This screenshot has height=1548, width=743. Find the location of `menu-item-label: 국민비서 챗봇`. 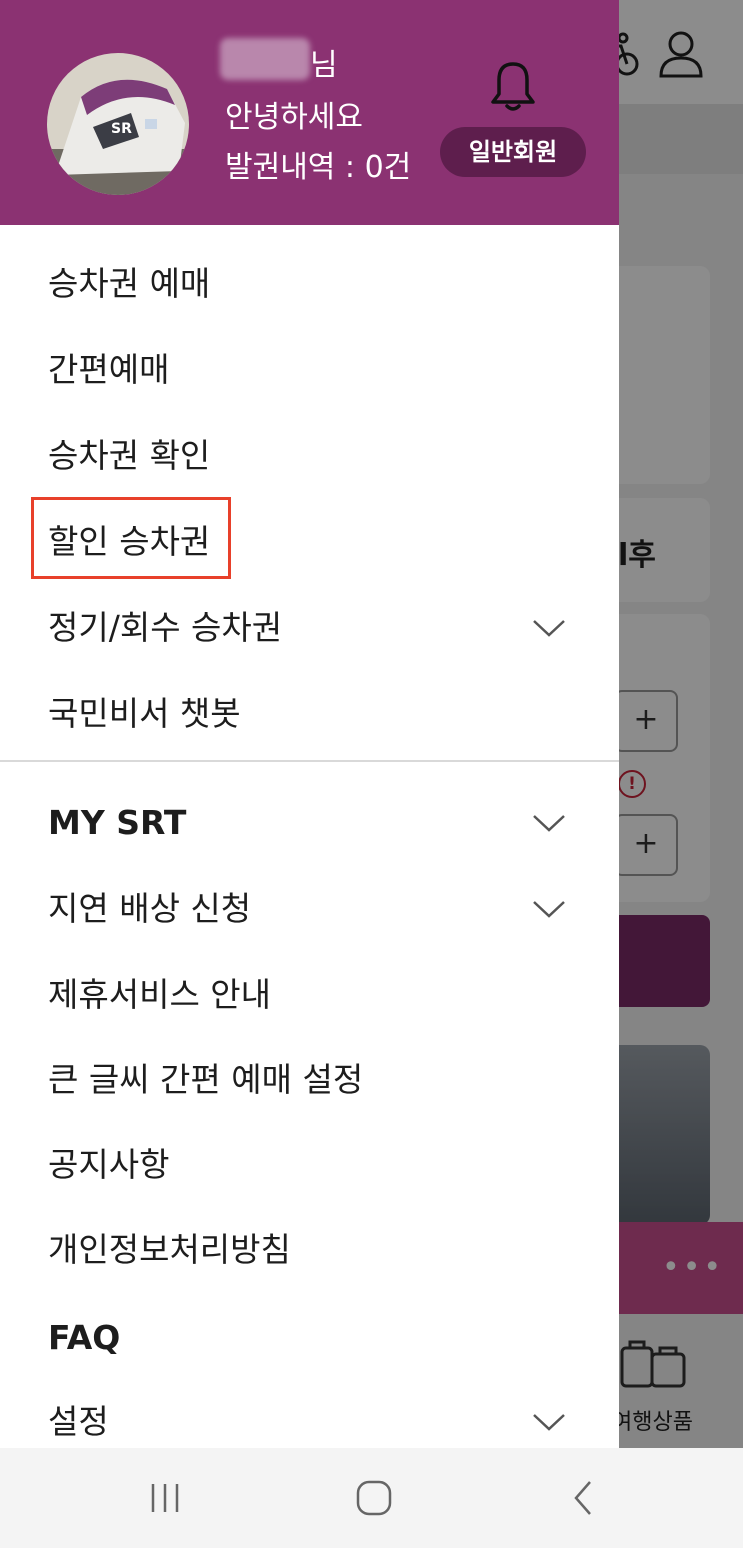

menu-item-label: 국민비서 챗봇 is located at coordinates (144, 713).